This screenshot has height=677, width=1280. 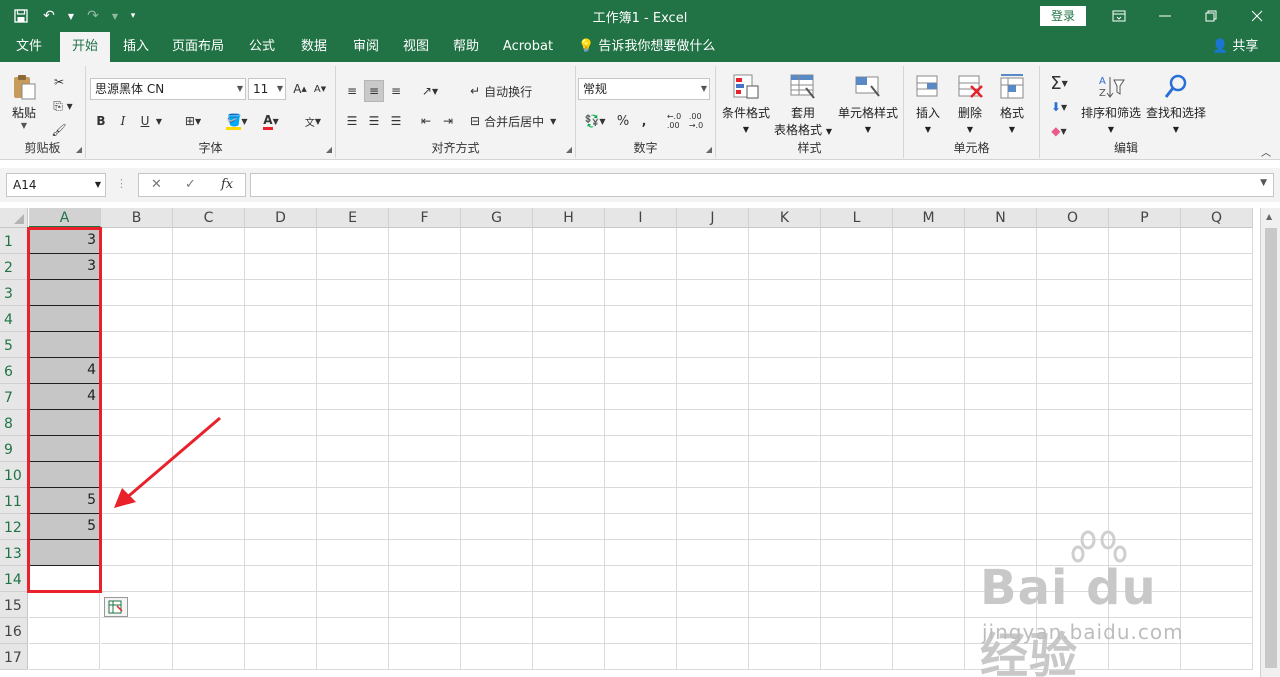 What do you see at coordinates (64, 501) in the screenshot?
I see `cell-a11: 5` at bounding box center [64, 501].